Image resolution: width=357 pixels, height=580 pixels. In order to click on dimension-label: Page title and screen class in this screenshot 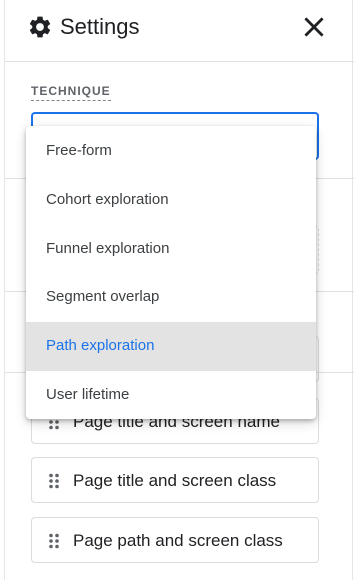, I will do `click(175, 480)`.